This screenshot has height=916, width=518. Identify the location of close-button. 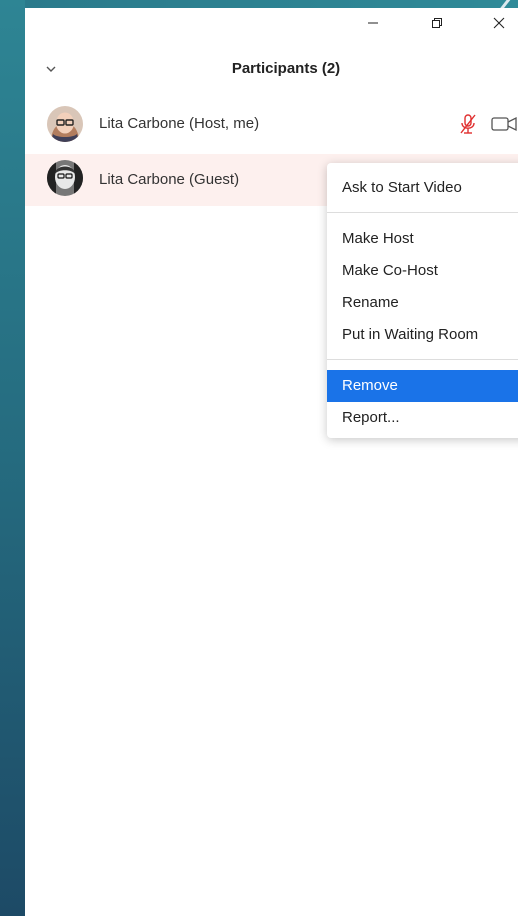
(499, 23).